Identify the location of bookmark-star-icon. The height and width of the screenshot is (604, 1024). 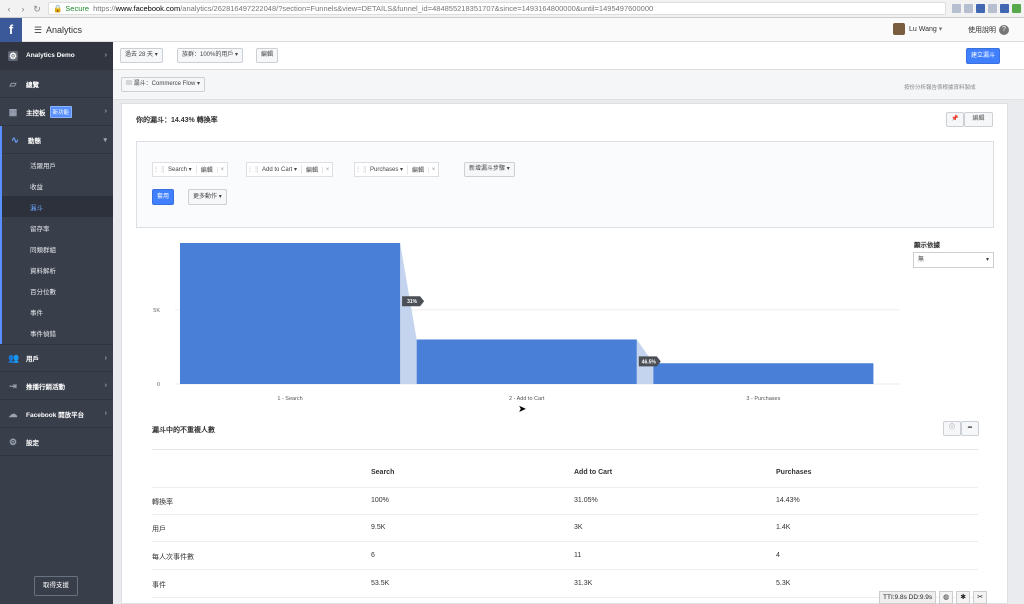
(957, 8).